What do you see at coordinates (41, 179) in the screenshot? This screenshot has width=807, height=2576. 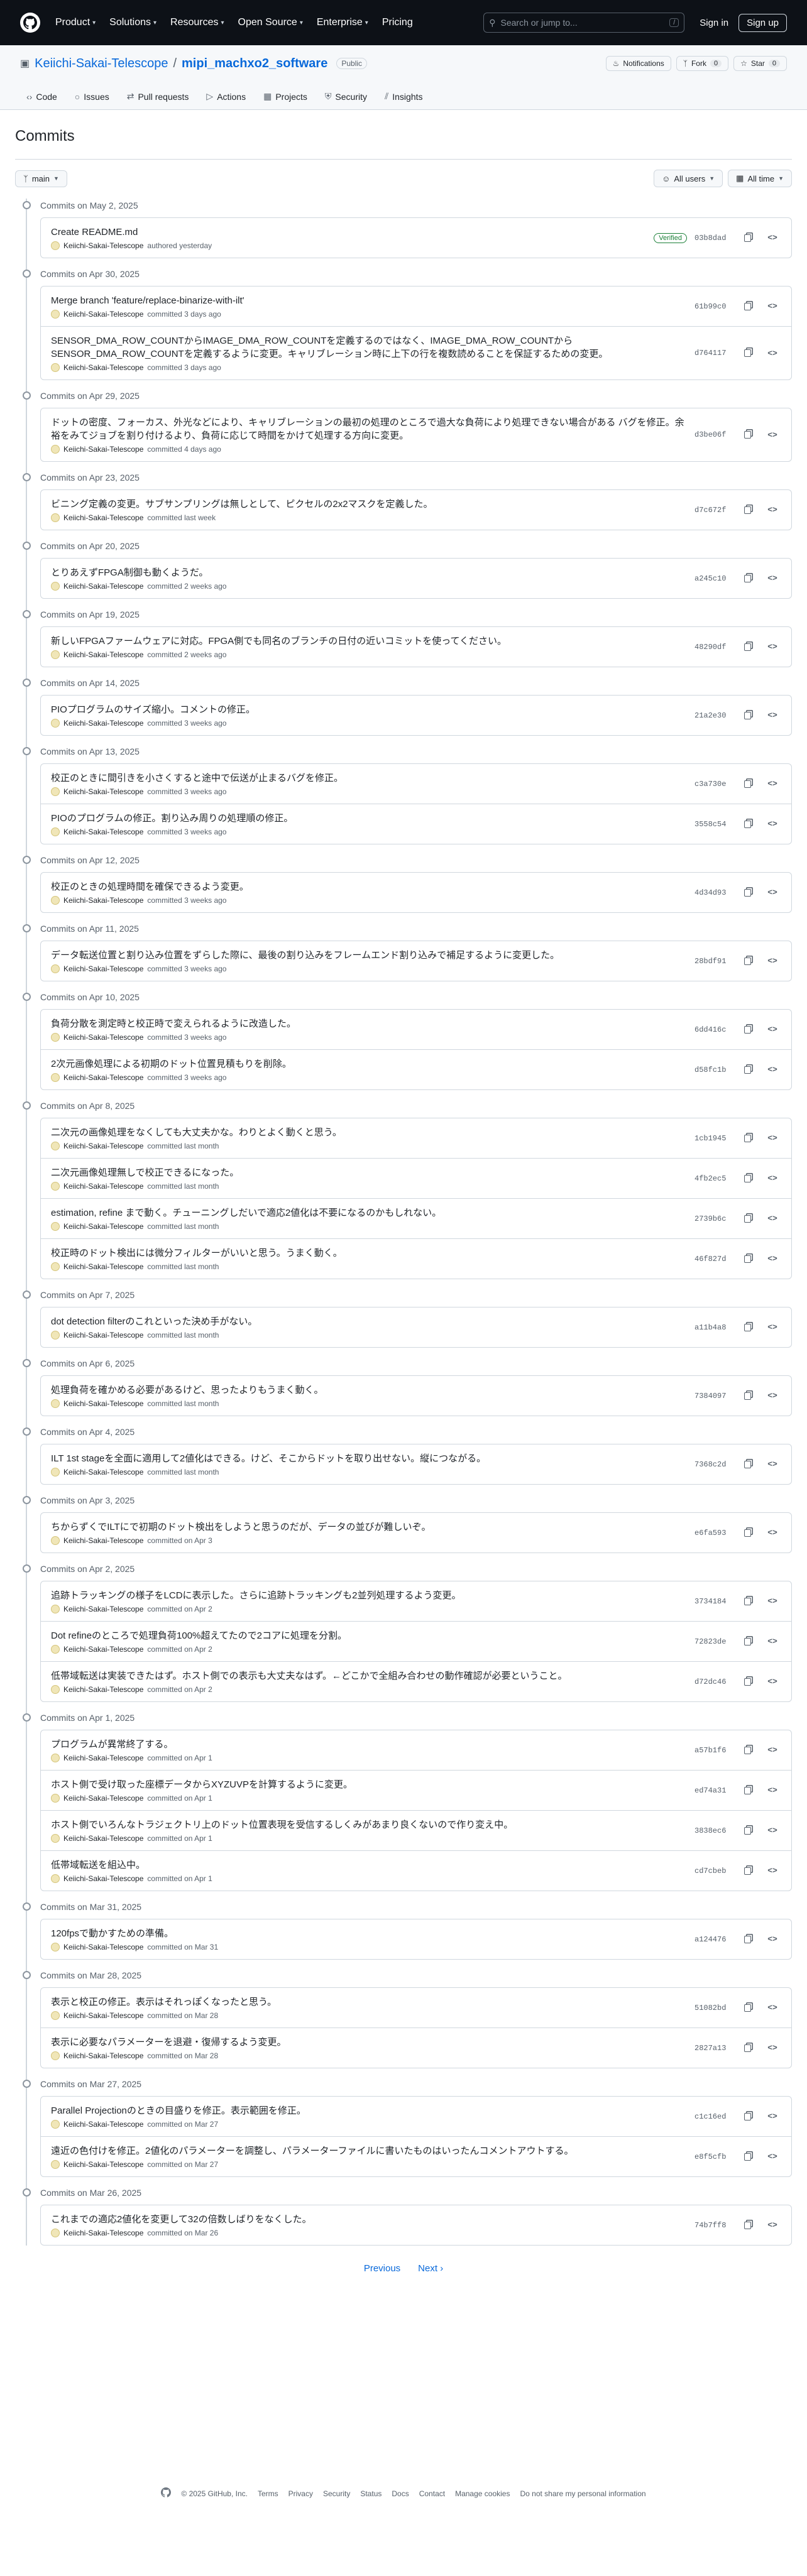 I see `branch-selector: ᛉ main ▼` at bounding box center [41, 179].